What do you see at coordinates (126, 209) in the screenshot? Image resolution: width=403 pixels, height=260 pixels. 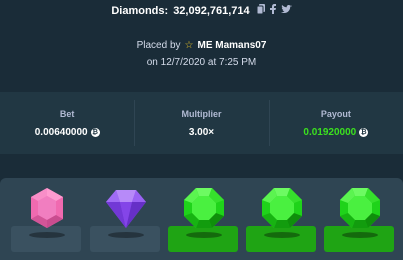 I see `purple-gem-icon` at bounding box center [126, 209].